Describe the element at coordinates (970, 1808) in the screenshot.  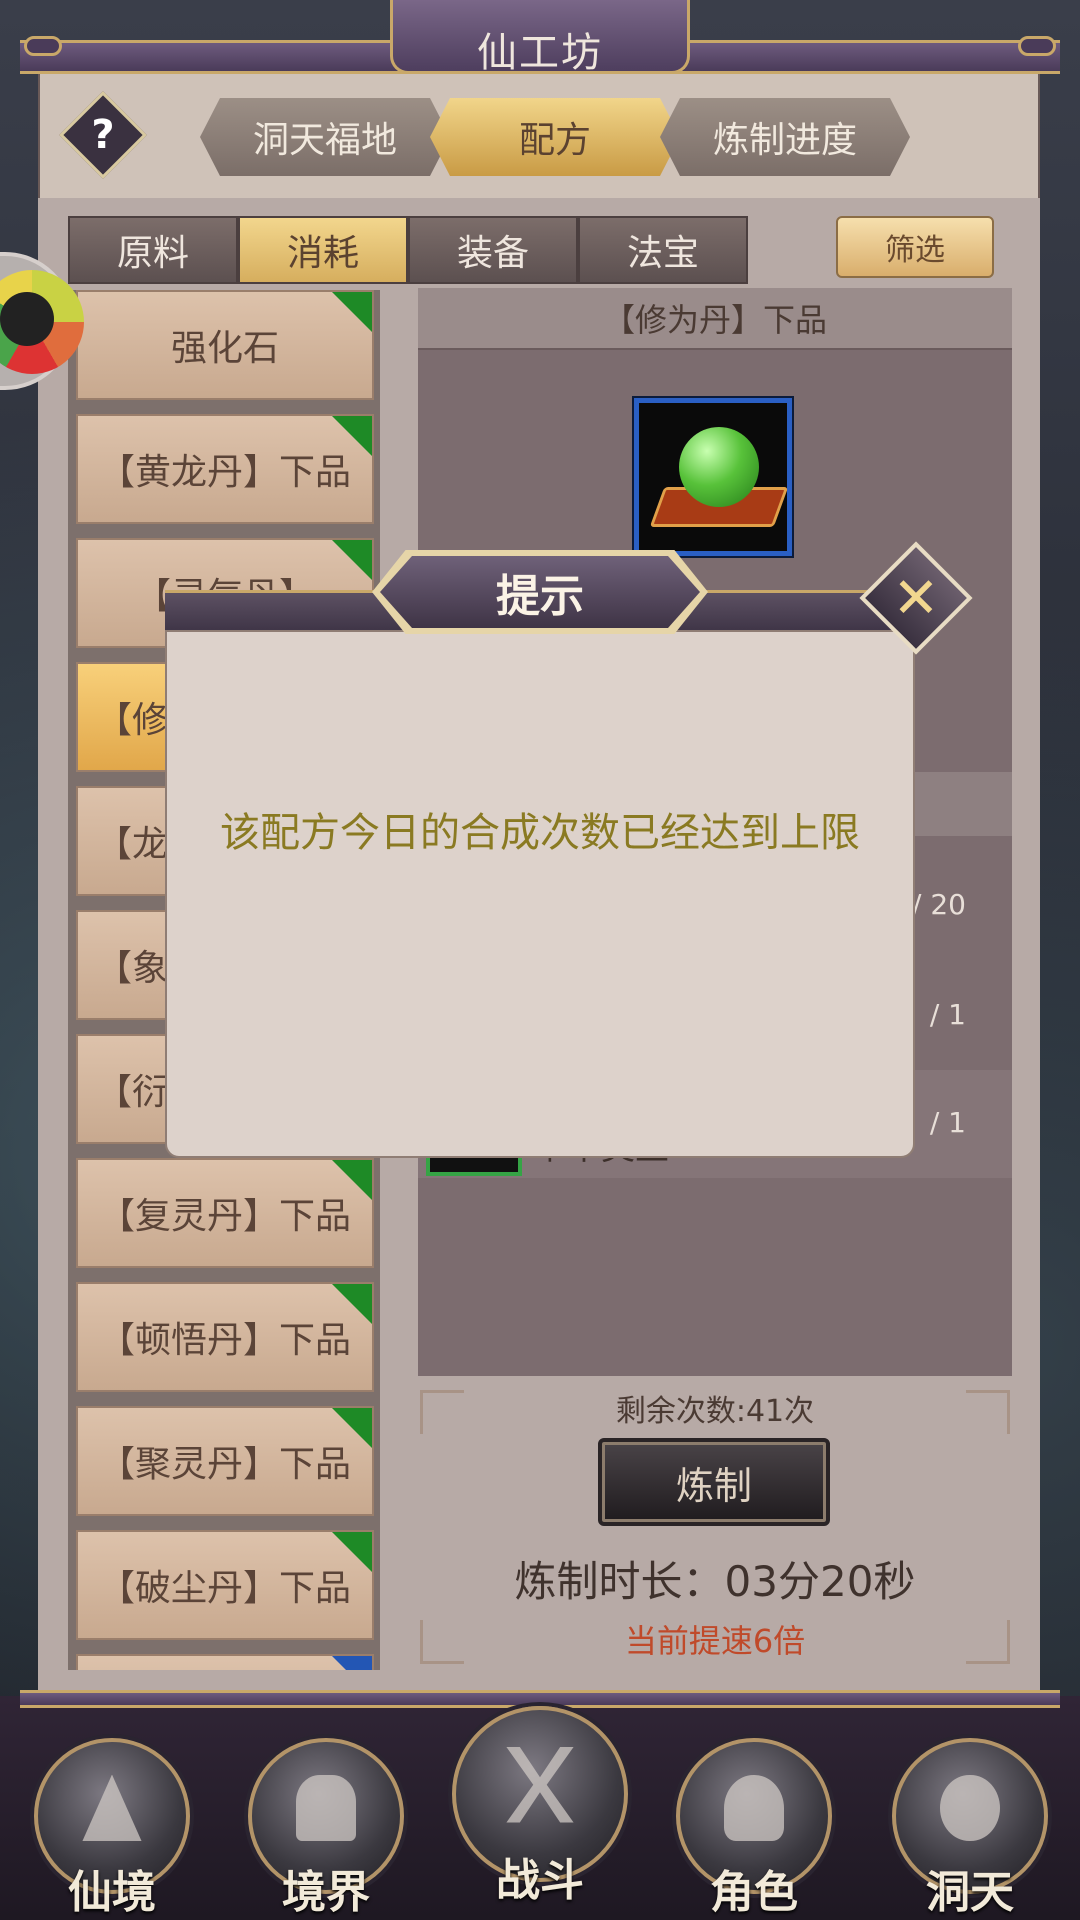
I see `triskelion-icon` at that location.